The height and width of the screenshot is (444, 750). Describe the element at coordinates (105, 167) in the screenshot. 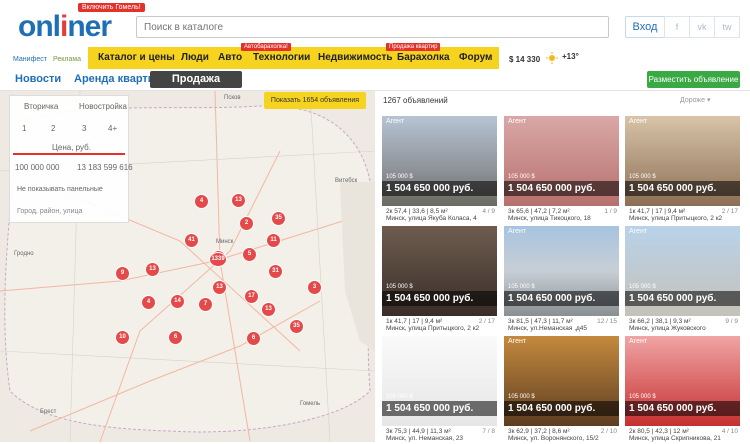

I see `price-max: 13 183 599 616` at that location.